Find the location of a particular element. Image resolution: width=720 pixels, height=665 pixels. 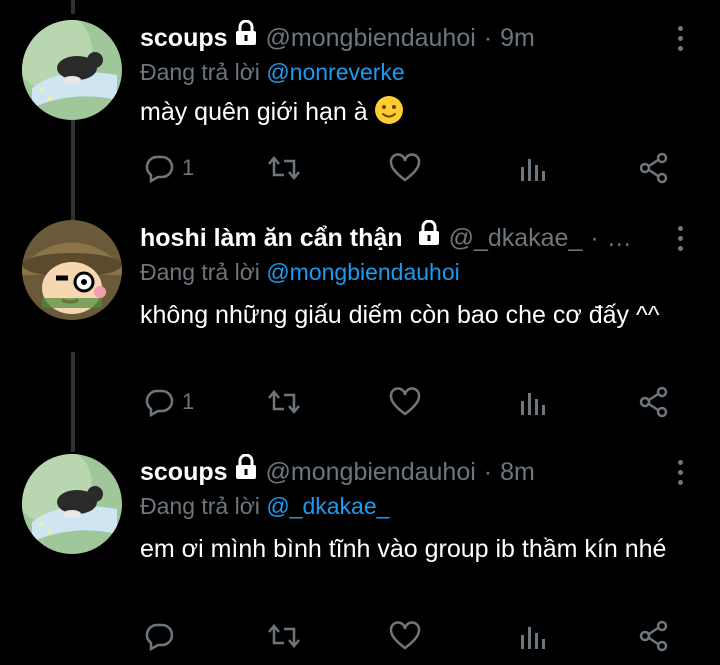

reply-button is located at coordinates (163, 636).